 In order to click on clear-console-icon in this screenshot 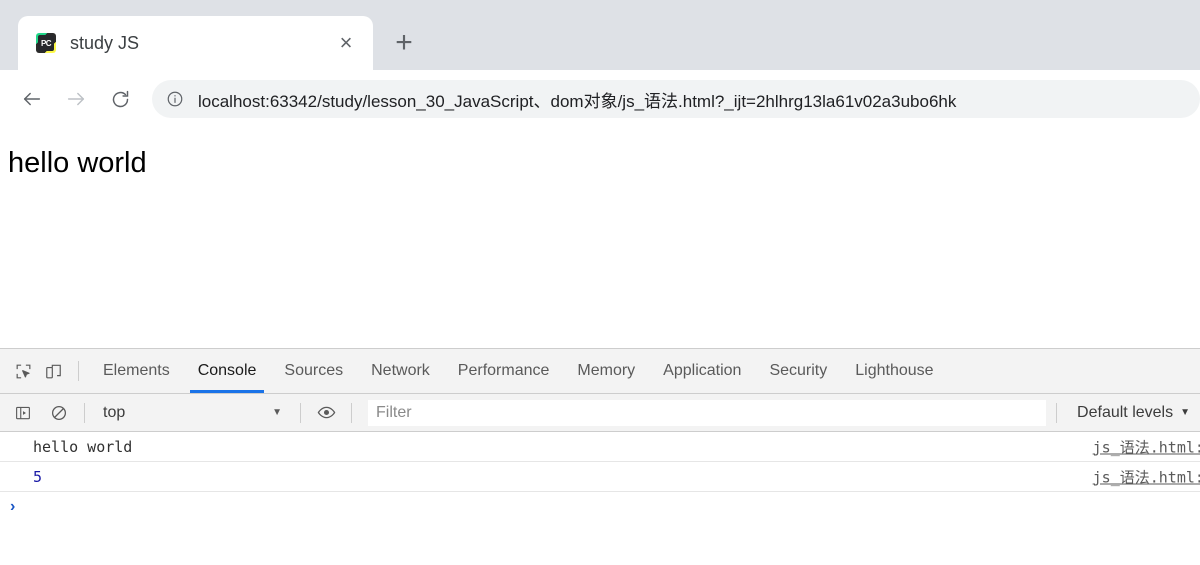, I will do `click(59, 413)`.